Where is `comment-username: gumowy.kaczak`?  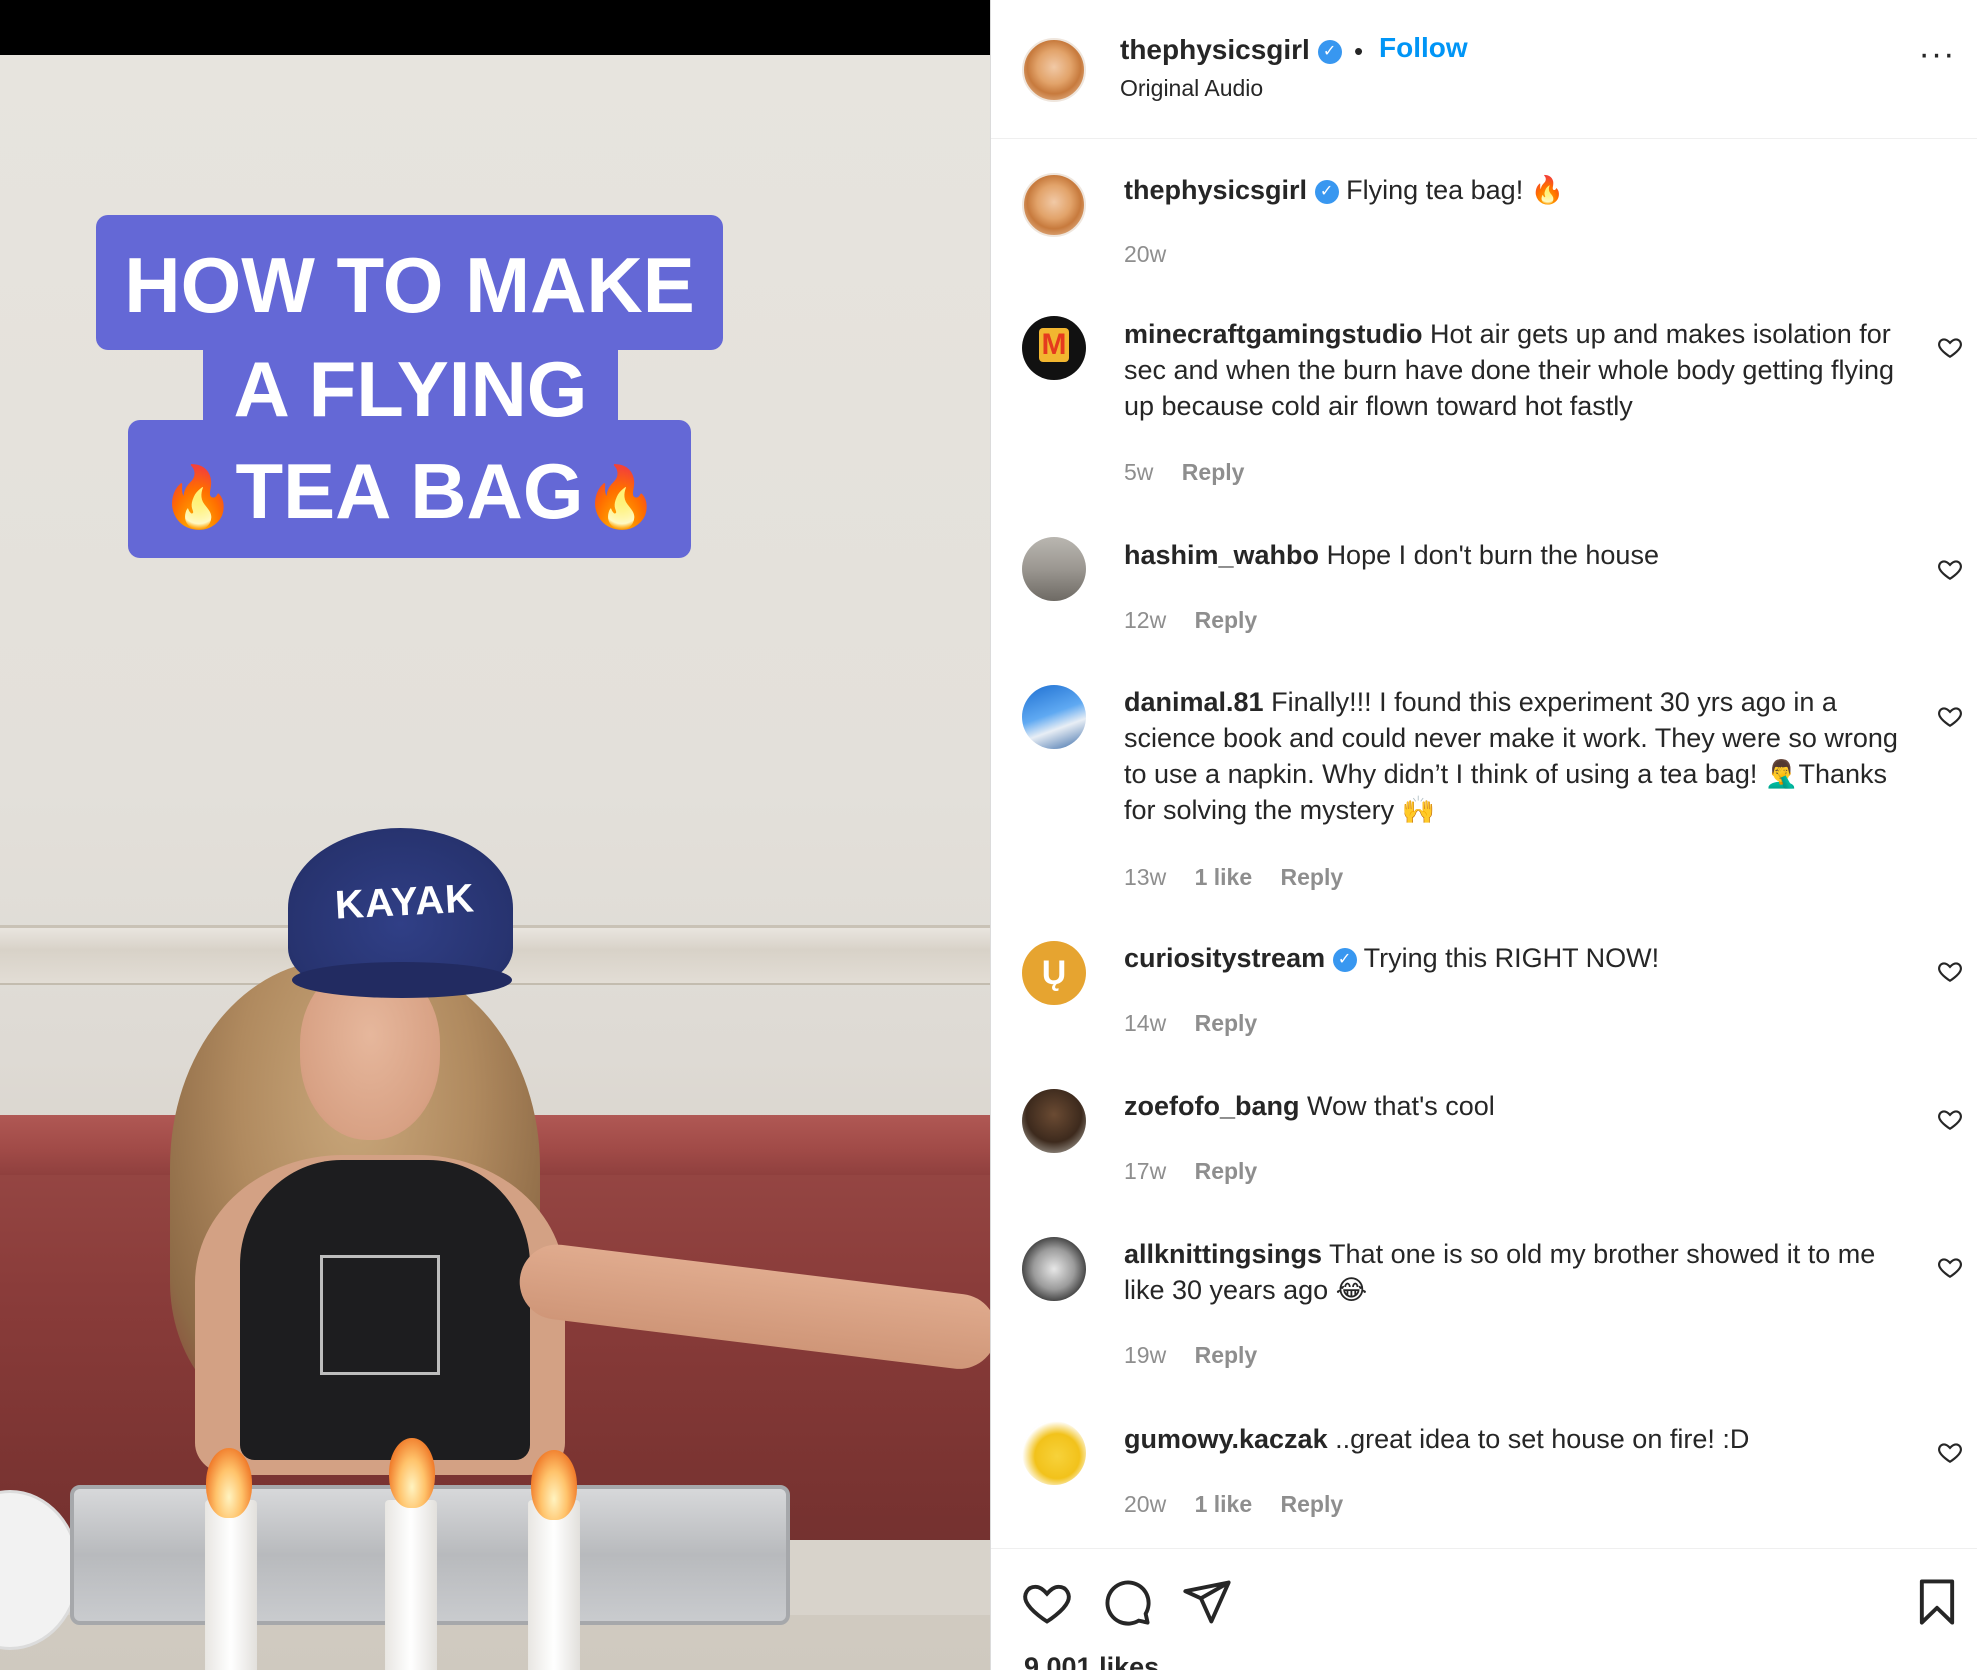
comment-username: gumowy.kaczak is located at coordinates (1226, 1439).